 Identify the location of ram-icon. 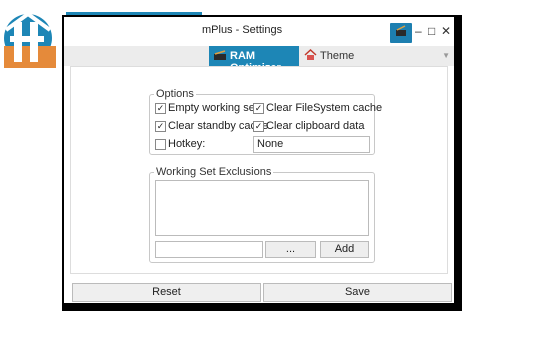
(220, 55).